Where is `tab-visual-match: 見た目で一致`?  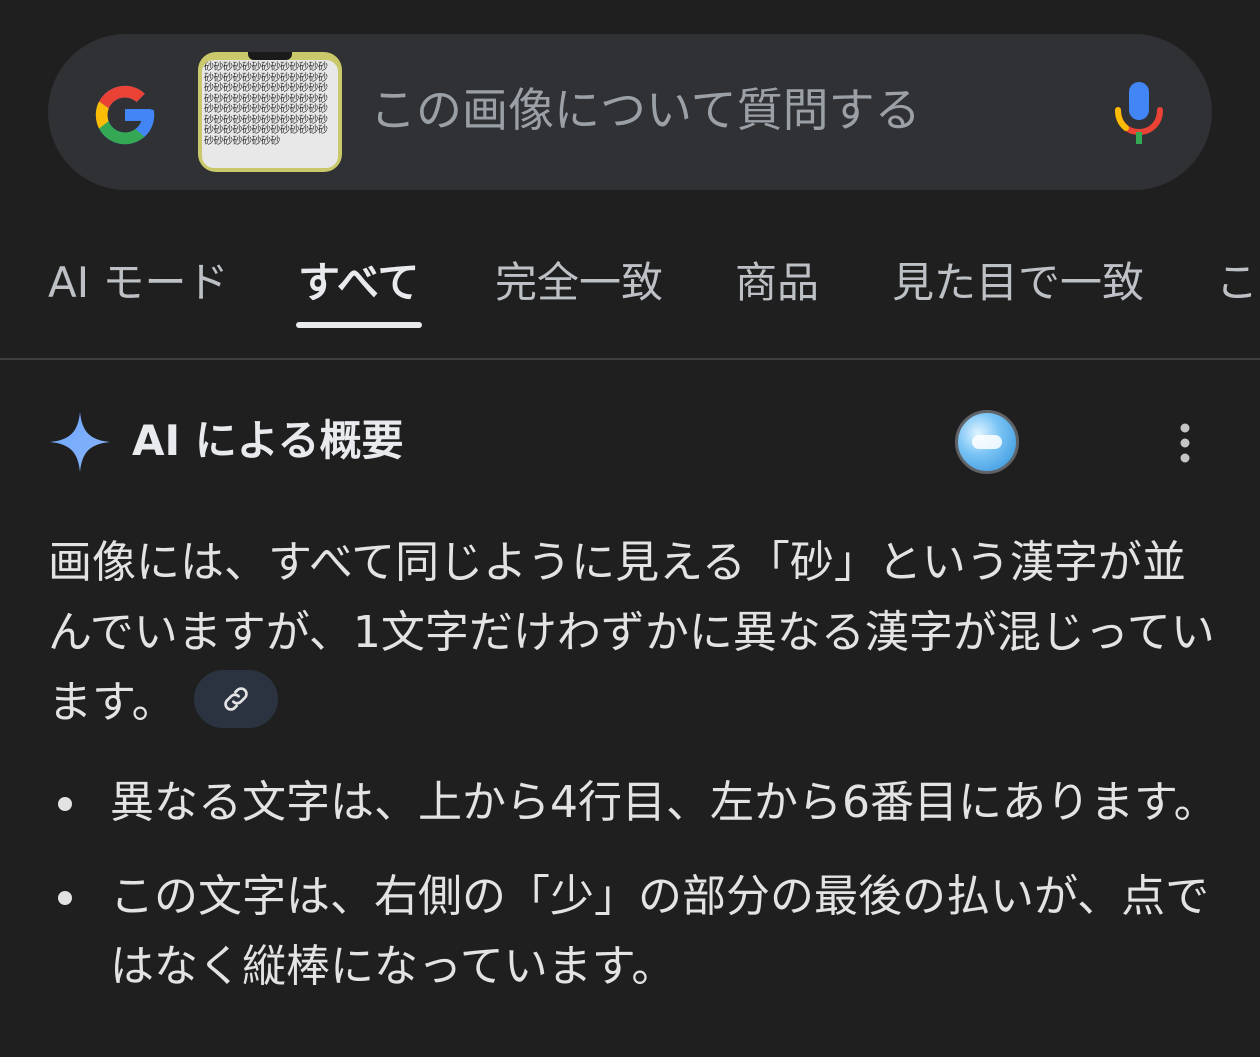
tab-visual-match: 見た目で一致 is located at coordinates (1018, 283).